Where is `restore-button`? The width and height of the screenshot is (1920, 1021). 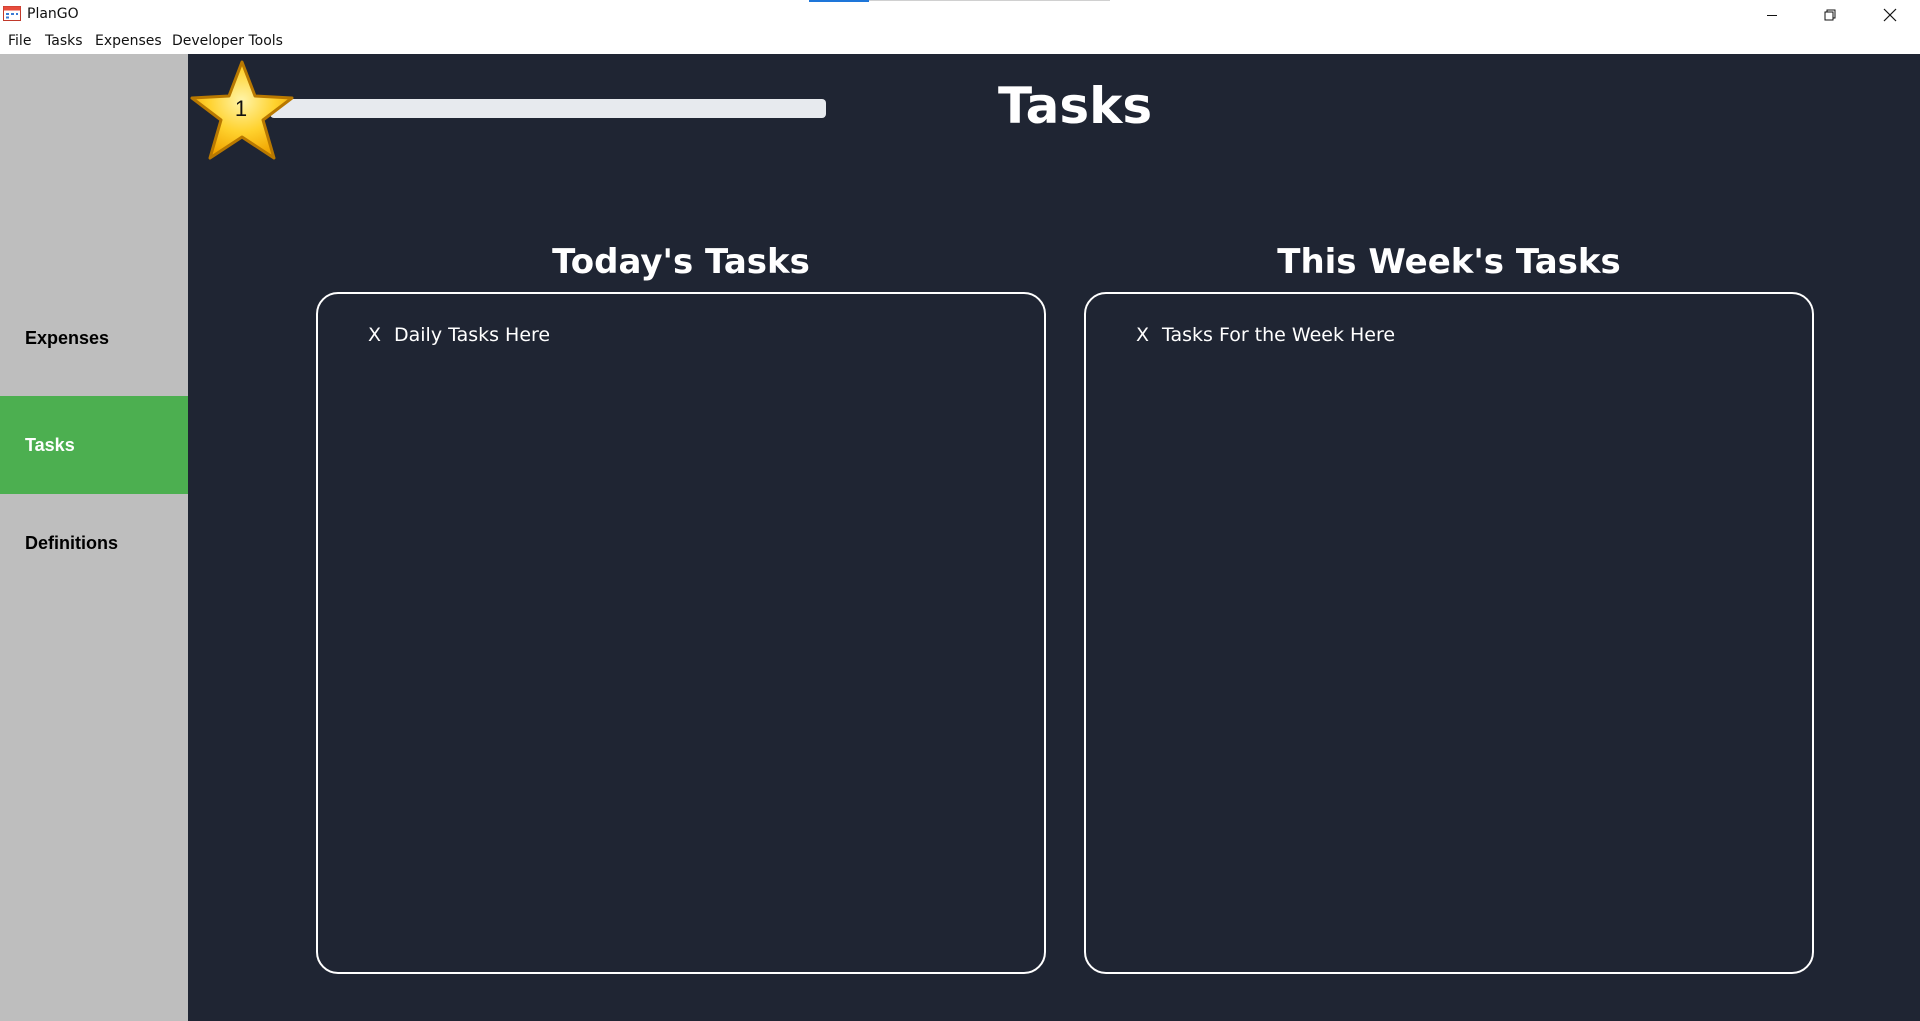
restore-button is located at coordinates (1830, 15).